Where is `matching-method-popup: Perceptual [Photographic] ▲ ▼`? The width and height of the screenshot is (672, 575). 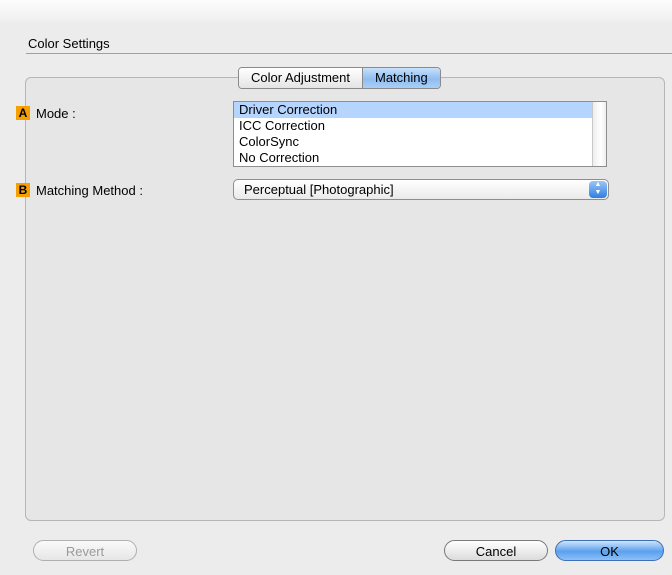
matching-method-popup: Perceptual [Photographic] ▲ ▼ is located at coordinates (421, 189).